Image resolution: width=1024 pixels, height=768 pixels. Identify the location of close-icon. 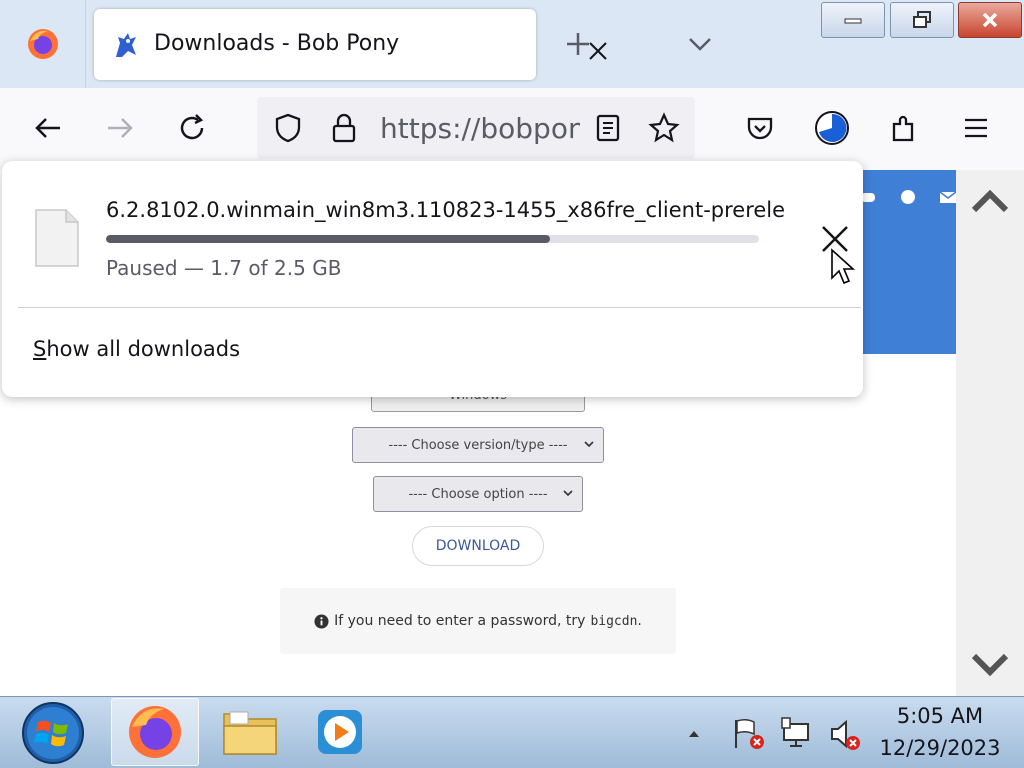
(990, 20).